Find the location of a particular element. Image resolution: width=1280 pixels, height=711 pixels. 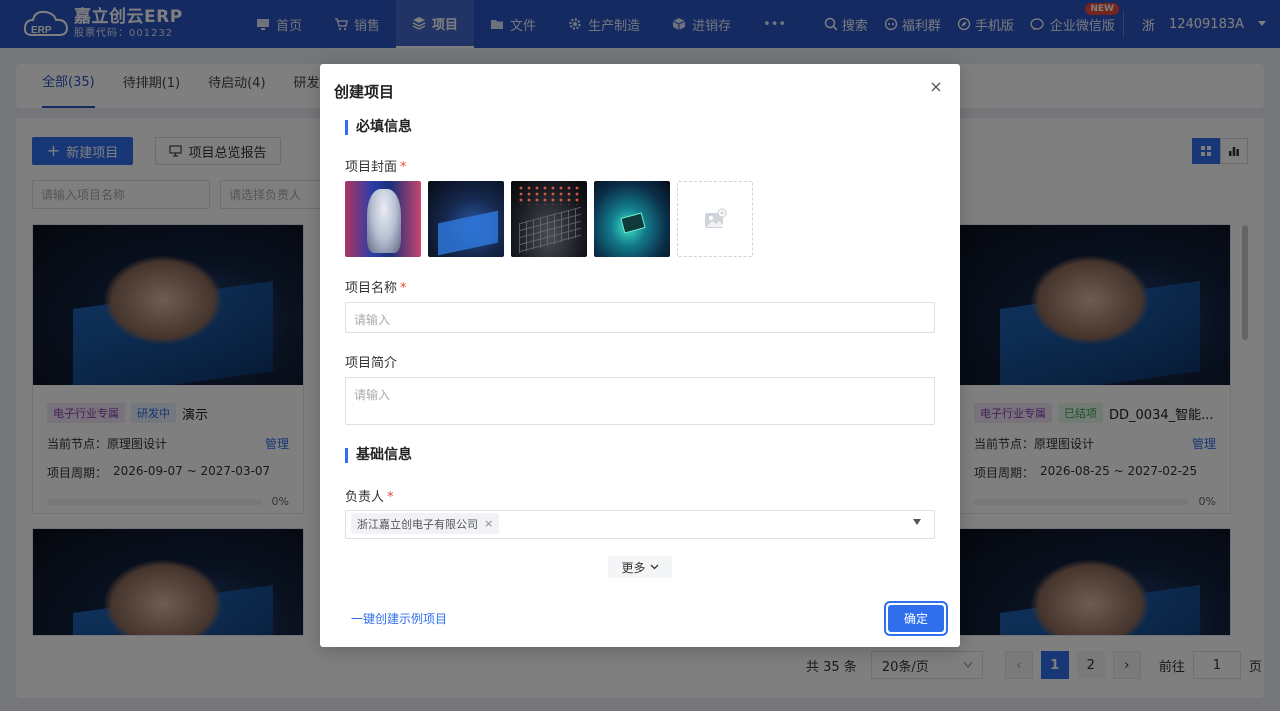

section-required-heading: 必填信息 is located at coordinates (378, 127).